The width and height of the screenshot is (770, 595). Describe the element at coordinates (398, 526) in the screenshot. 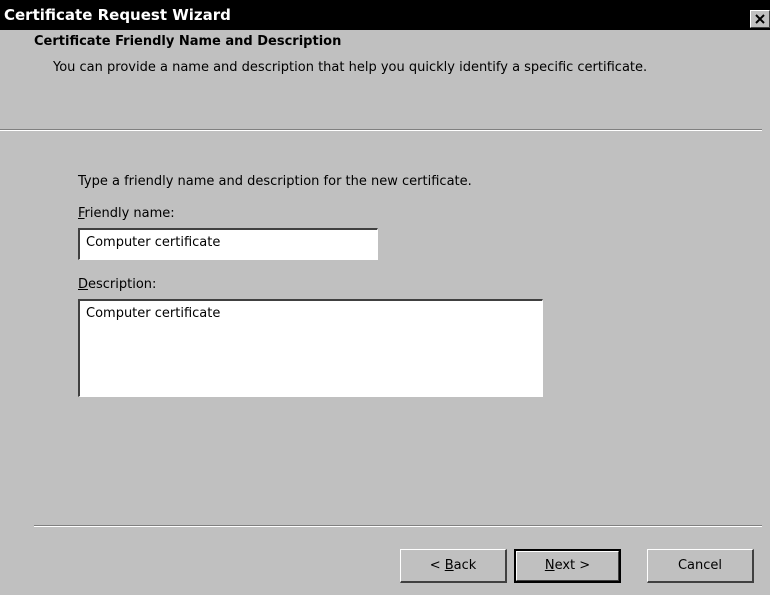

I see `footer-divider` at that location.